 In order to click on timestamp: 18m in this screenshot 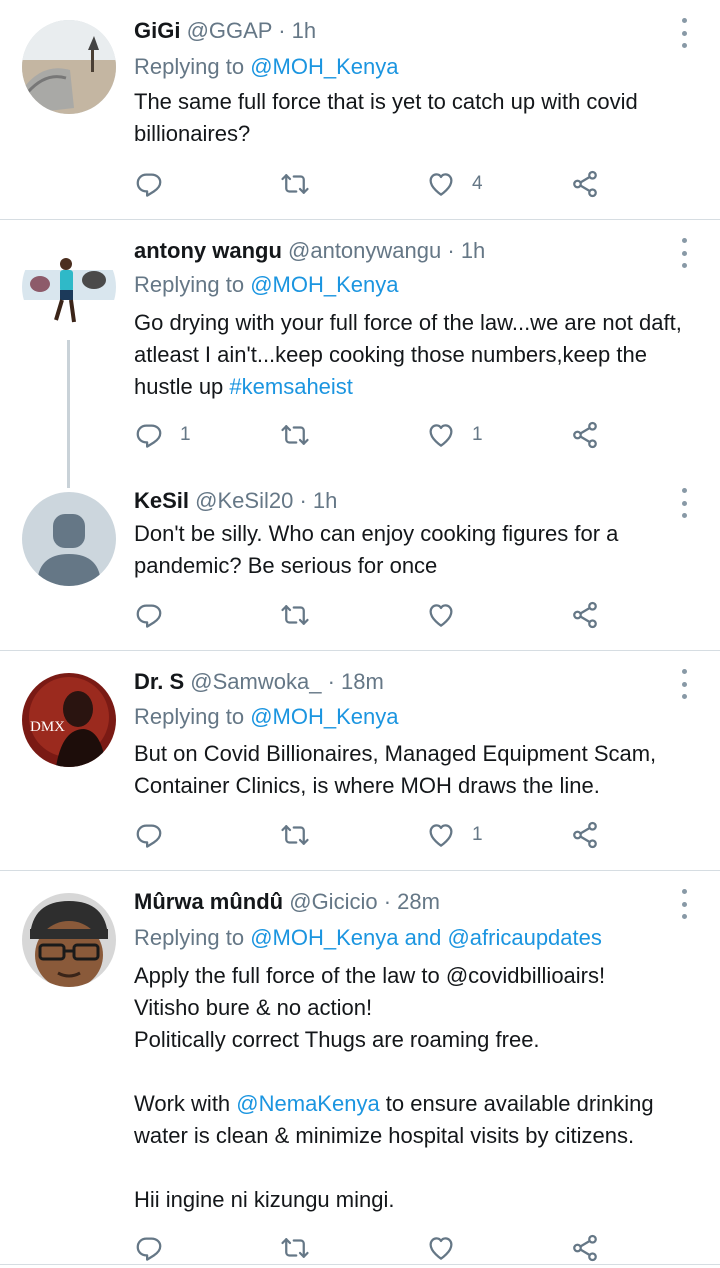, I will do `click(362, 681)`.